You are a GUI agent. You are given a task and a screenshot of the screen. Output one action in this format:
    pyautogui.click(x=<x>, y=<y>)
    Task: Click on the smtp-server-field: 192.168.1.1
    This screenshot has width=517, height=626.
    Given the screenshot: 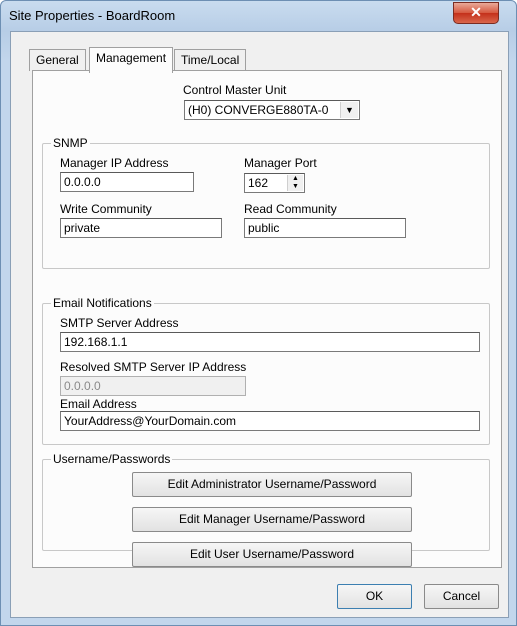 What is the action you would take?
    pyautogui.click(x=270, y=342)
    